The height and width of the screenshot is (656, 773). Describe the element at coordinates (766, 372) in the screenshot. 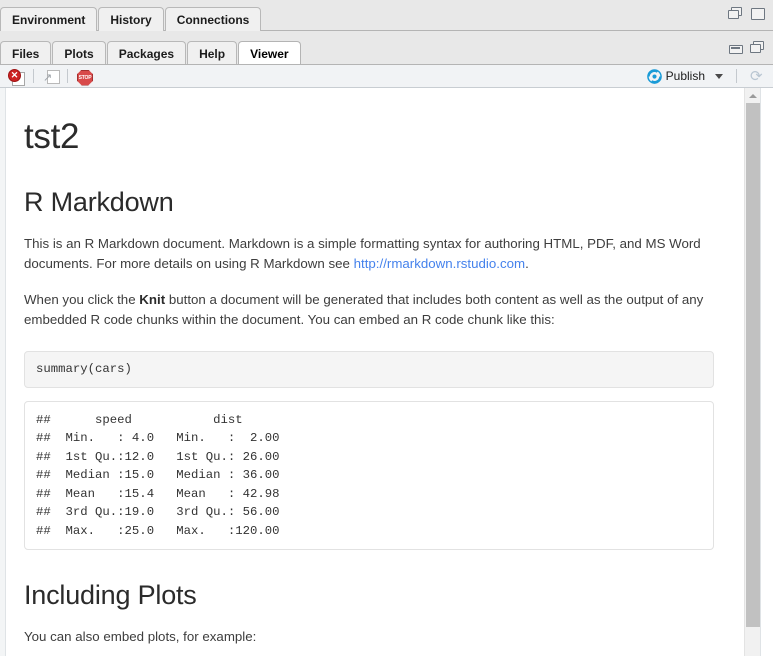

I see `viewer-right-edge` at that location.